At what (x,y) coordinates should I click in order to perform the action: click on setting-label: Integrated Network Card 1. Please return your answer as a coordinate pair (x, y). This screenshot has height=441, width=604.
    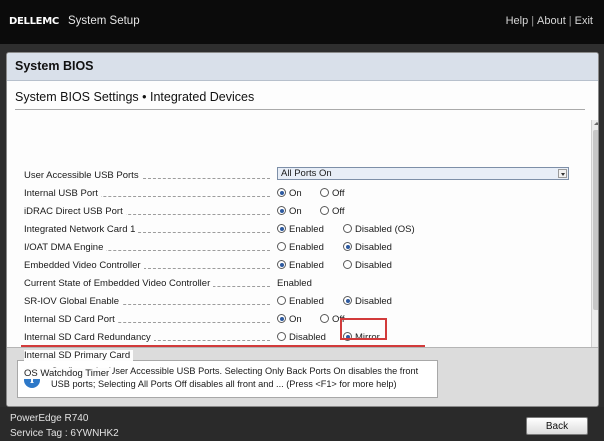
    Looking at the image, I should click on (81, 229).